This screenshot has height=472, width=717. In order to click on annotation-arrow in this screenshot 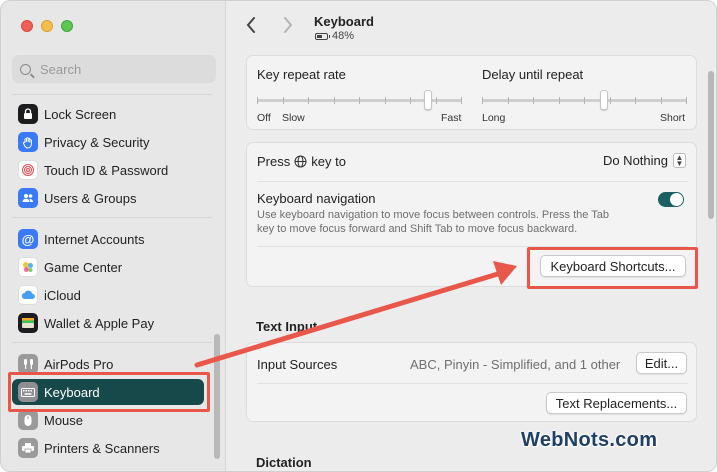, I will do `click(355, 314)`.